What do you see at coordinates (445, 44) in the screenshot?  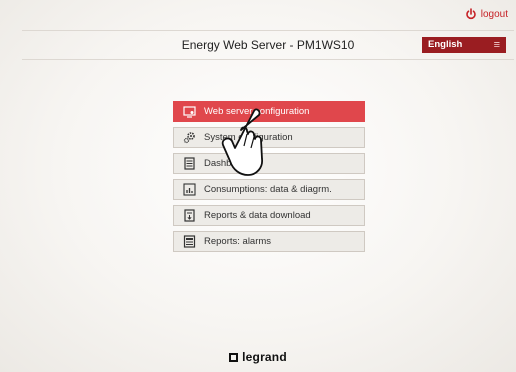 I see `language-label: English` at bounding box center [445, 44].